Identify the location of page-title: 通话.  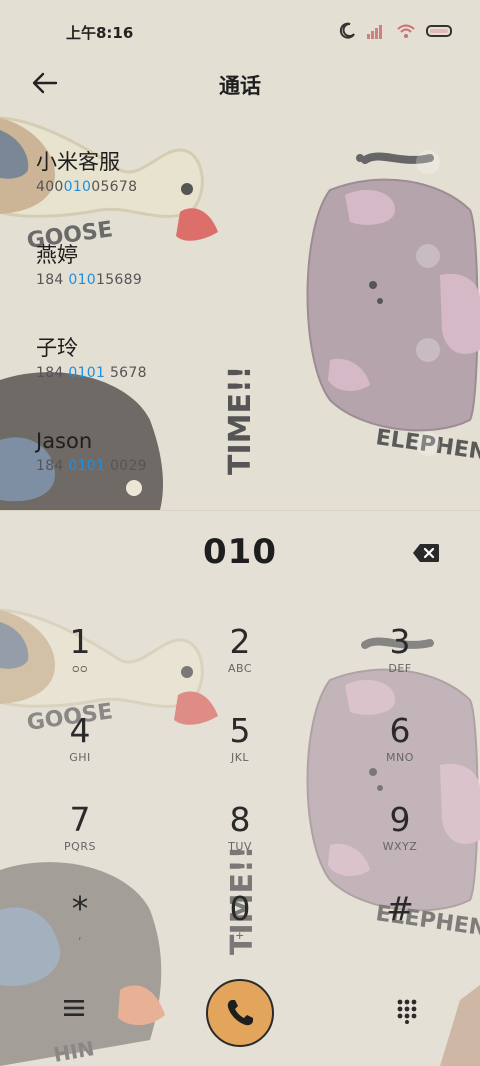
(240, 86).